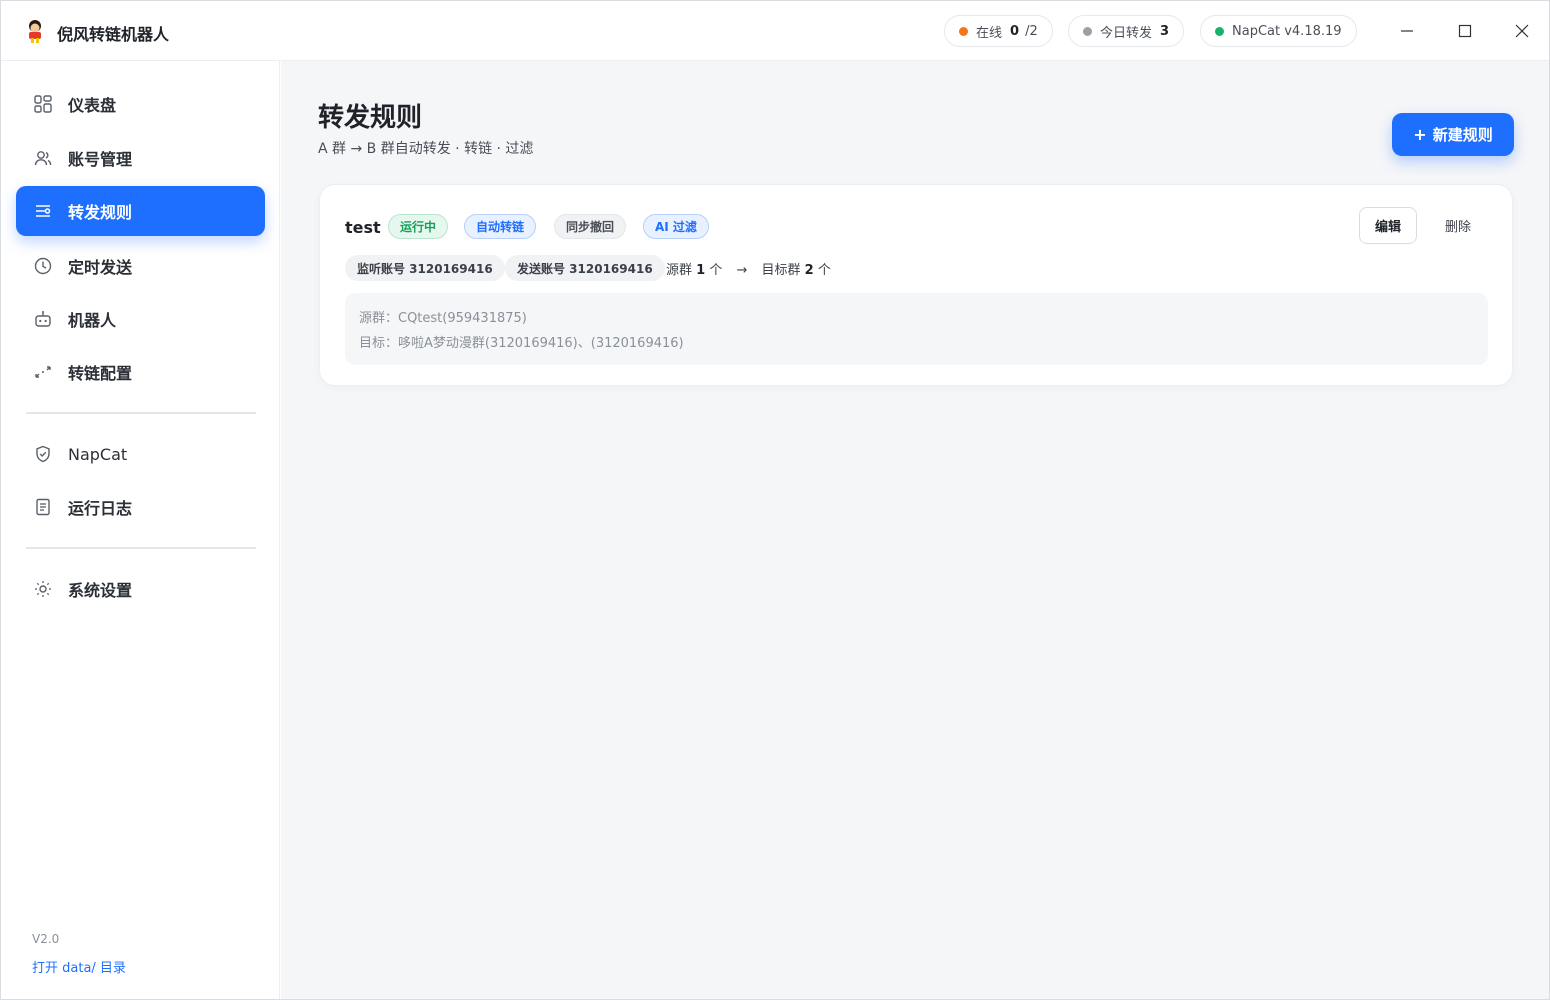  Describe the element at coordinates (701, 270) in the screenshot. I see `source-count: 1` at that location.